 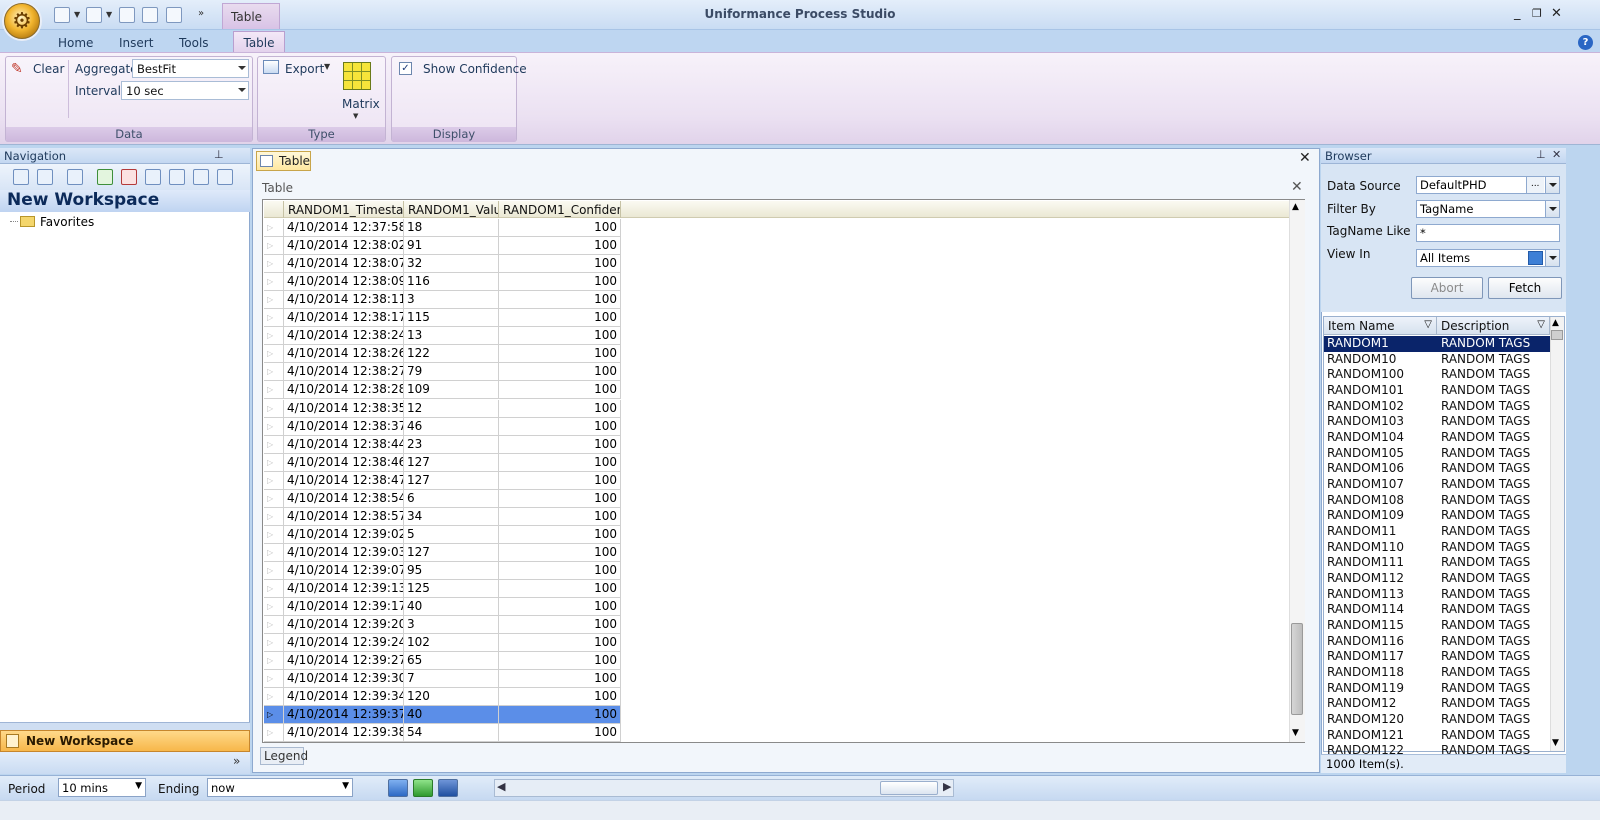 I want to click on list-item: RANDOM106 RANDOM TAGS, so click(x=1437, y=469).